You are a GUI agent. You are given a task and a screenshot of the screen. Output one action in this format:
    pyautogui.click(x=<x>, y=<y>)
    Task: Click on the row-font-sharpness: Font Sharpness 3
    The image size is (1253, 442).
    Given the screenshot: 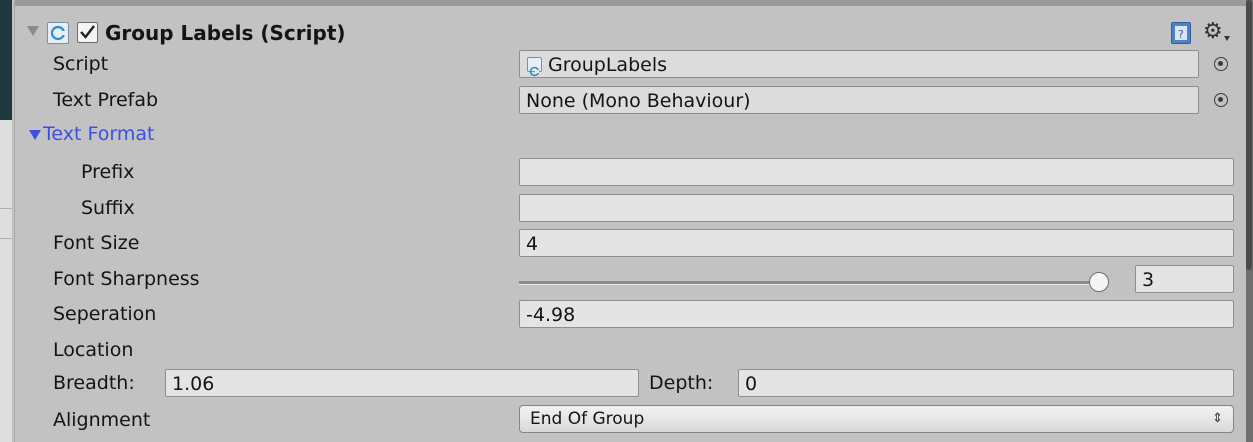 What is the action you would take?
    pyautogui.click(x=630, y=279)
    